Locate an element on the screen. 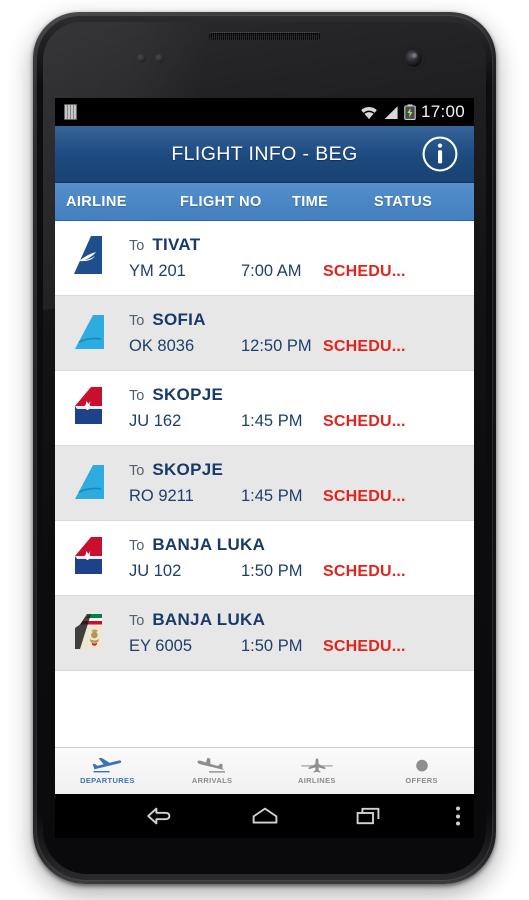 This screenshot has width=529, height=900. offers-circle-icon is located at coordinates (422, 765).